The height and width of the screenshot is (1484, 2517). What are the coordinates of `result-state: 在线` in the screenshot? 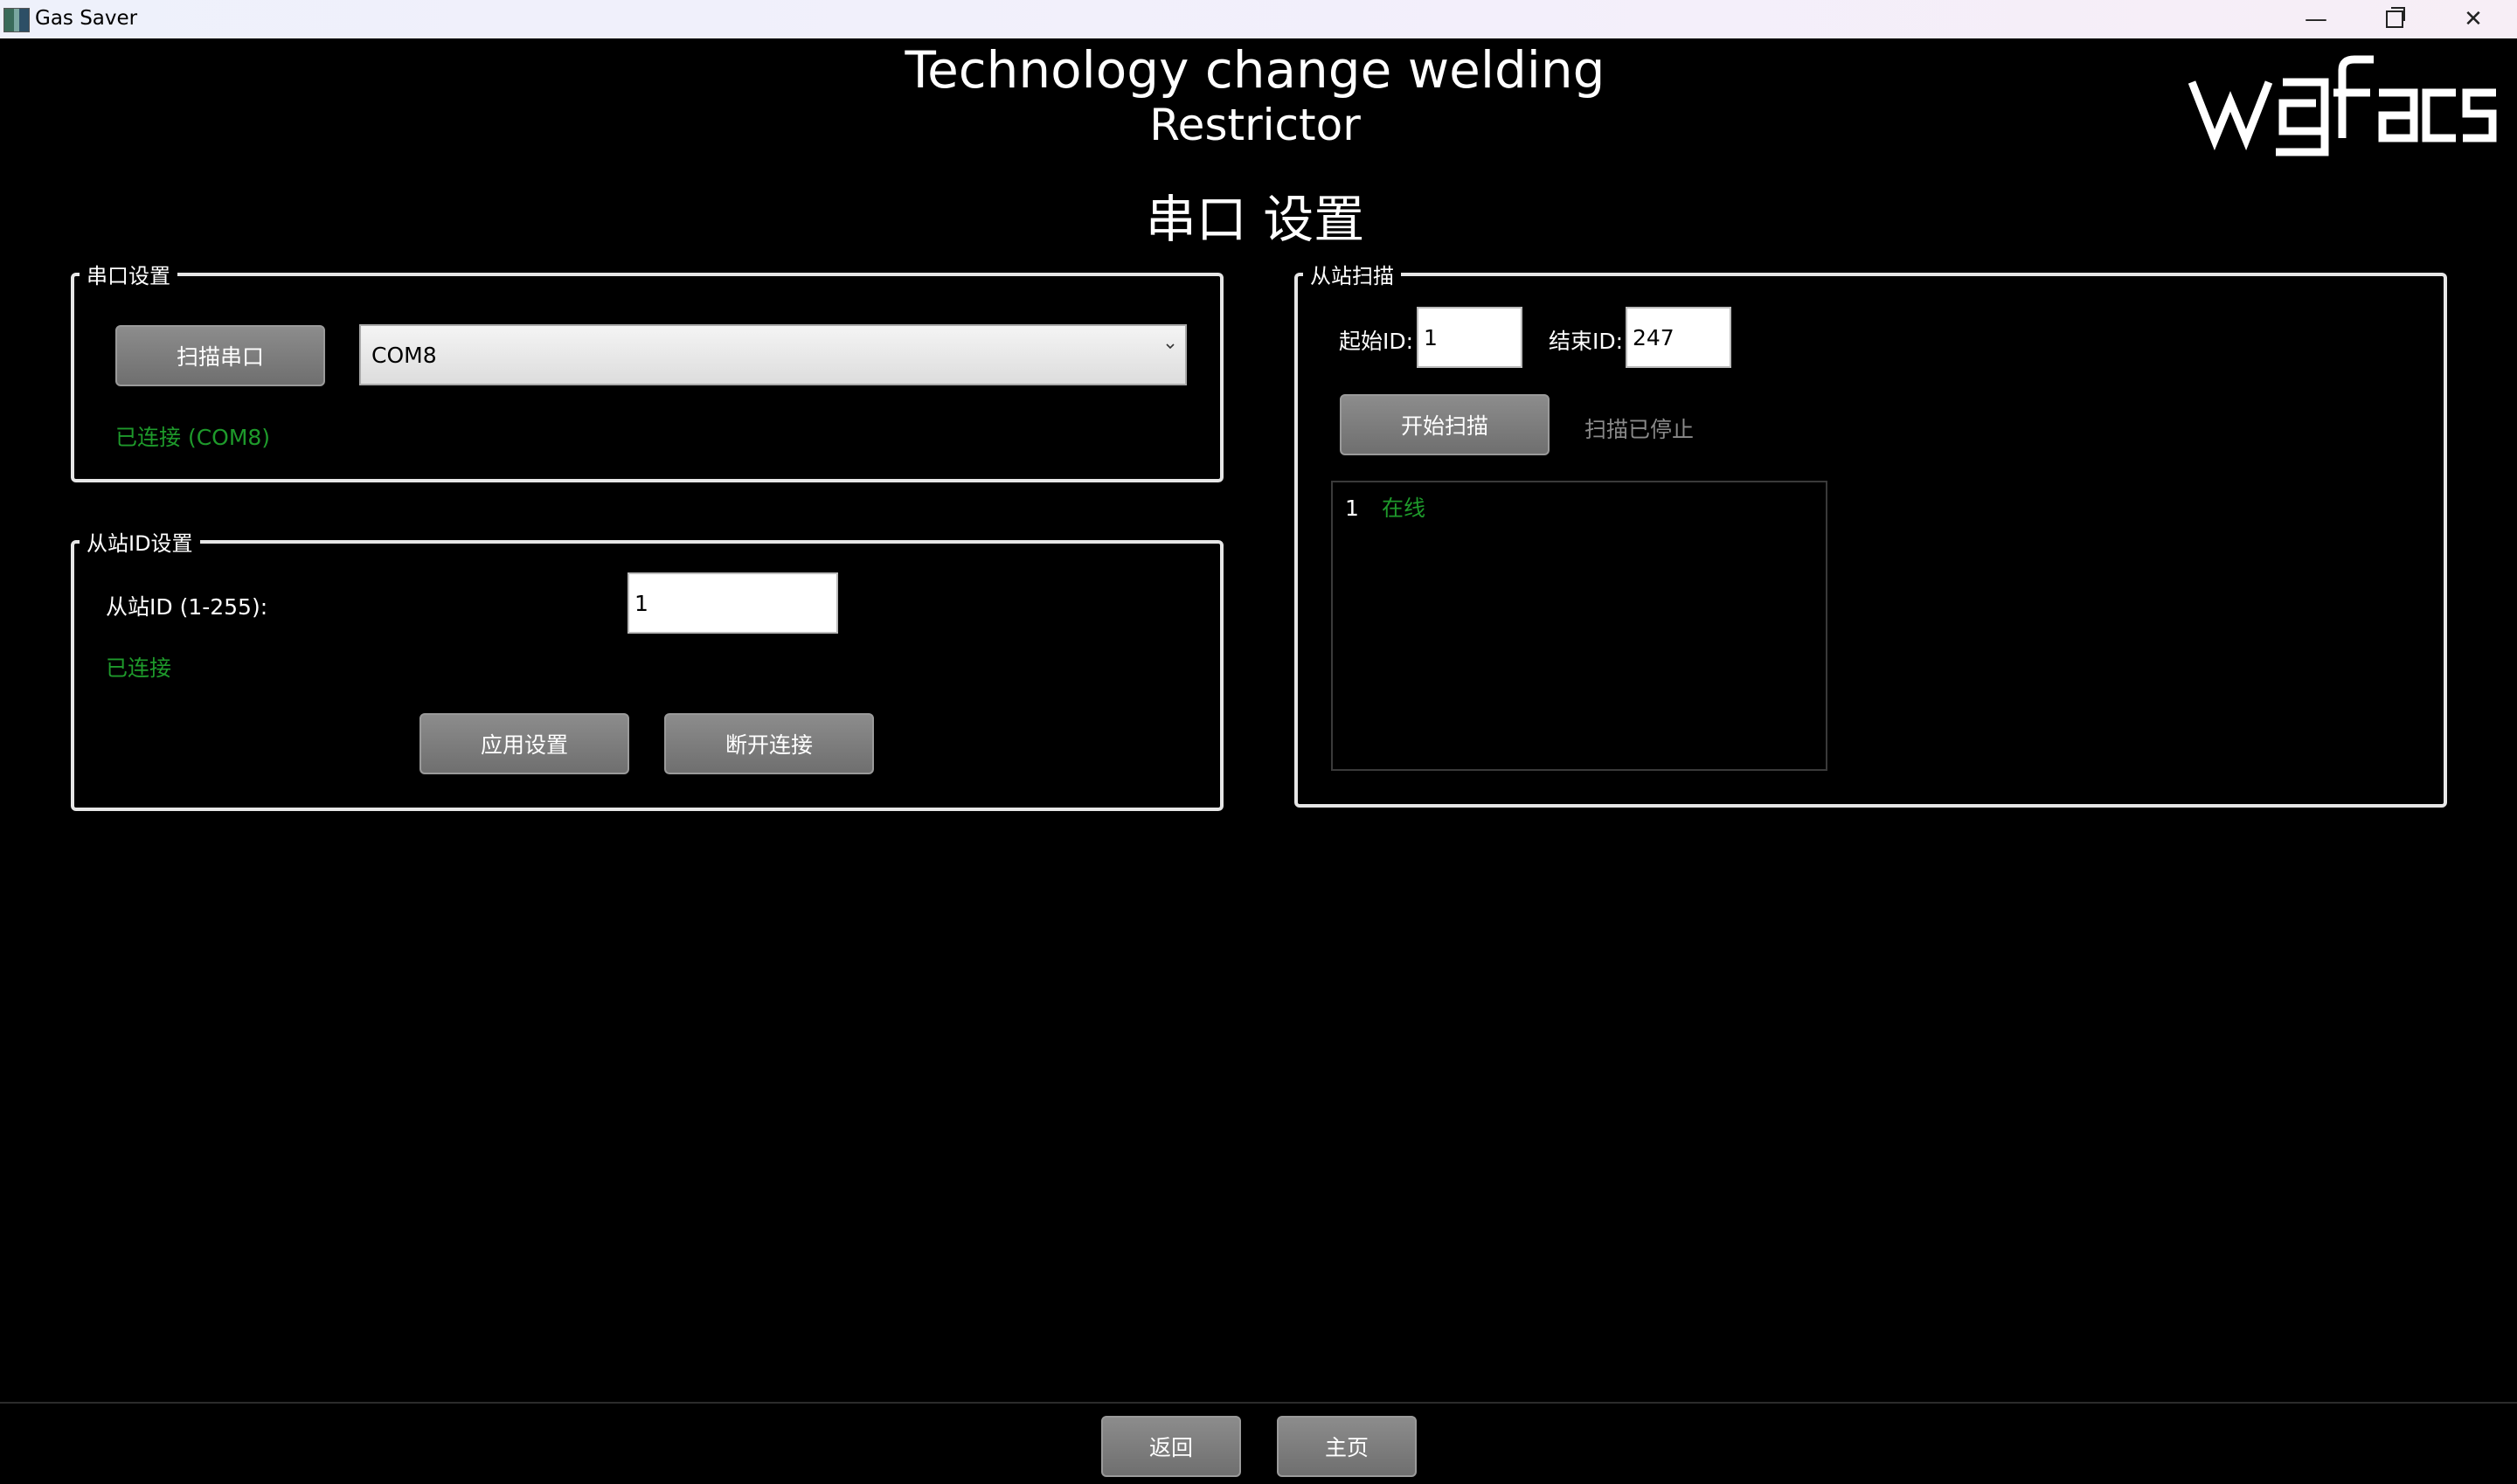 It's located at (1403, 508).